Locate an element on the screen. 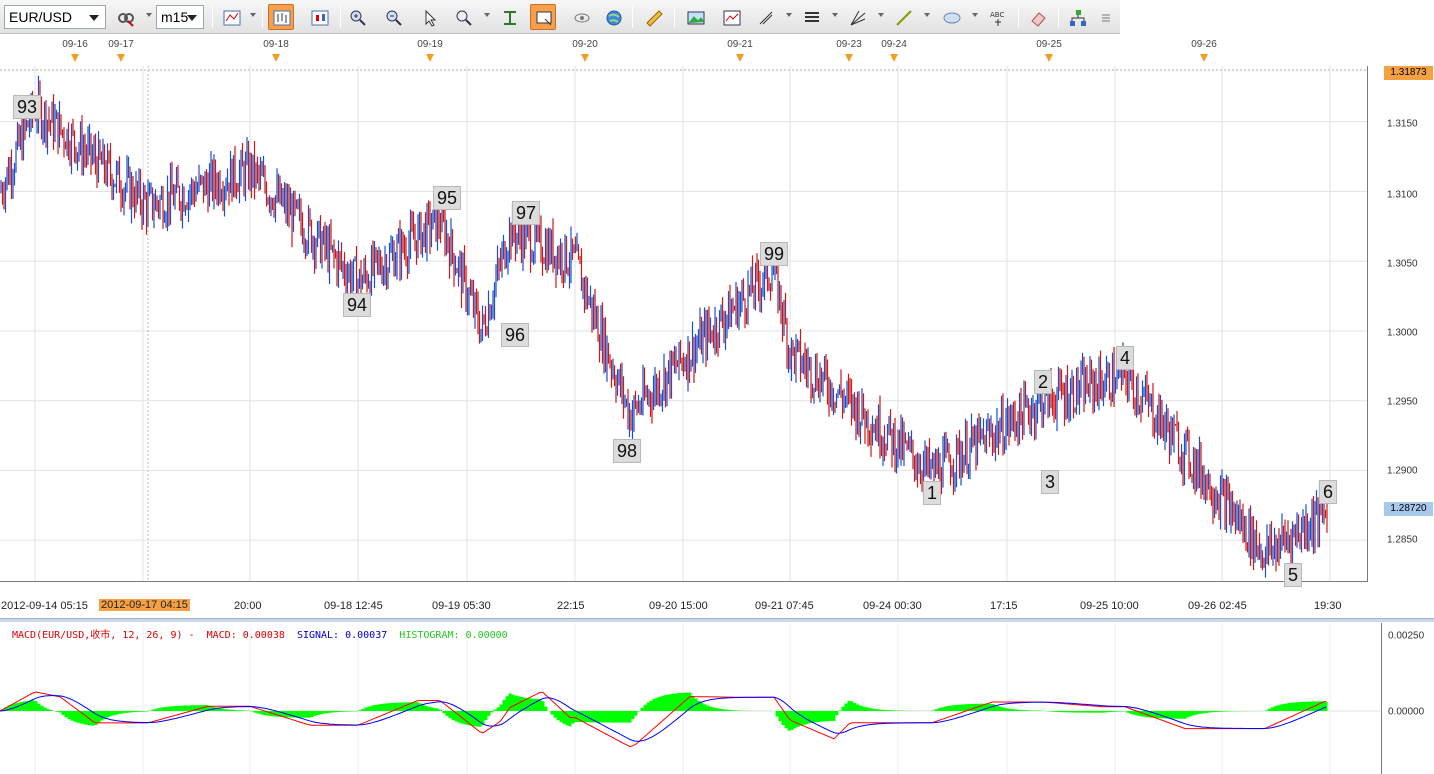  ruler-icon is located at coordinates (653, 17).